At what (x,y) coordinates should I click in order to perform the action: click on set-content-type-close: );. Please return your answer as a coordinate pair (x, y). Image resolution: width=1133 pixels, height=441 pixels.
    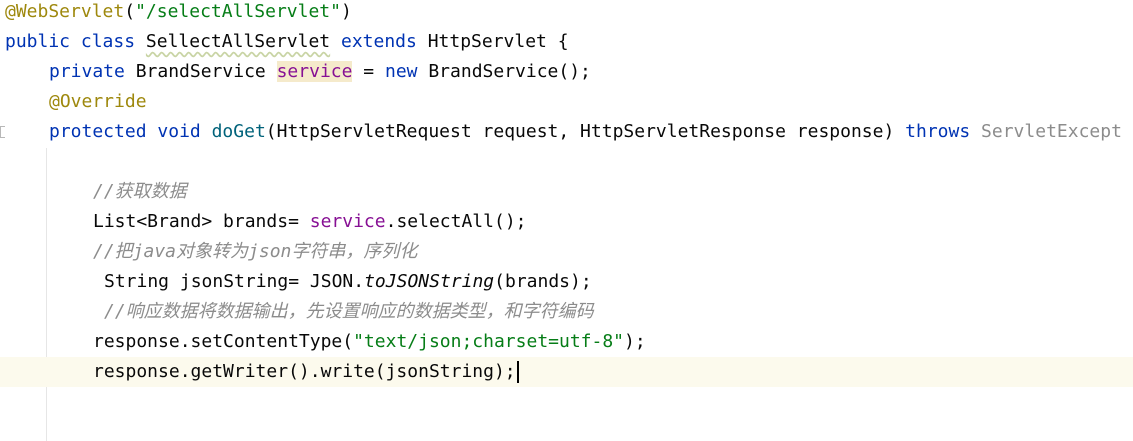
    Looking at the image, I should click on (635, 341).